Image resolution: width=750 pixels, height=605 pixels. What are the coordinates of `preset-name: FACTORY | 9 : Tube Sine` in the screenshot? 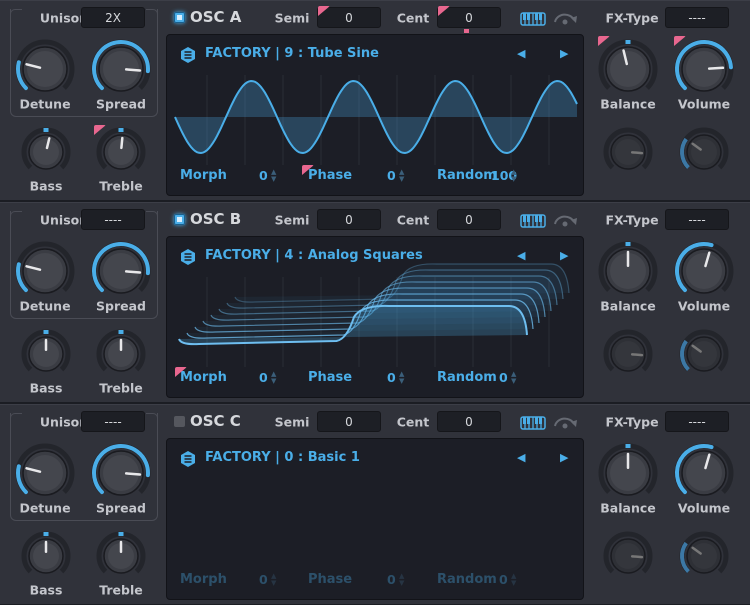 It's located at (292, 53).